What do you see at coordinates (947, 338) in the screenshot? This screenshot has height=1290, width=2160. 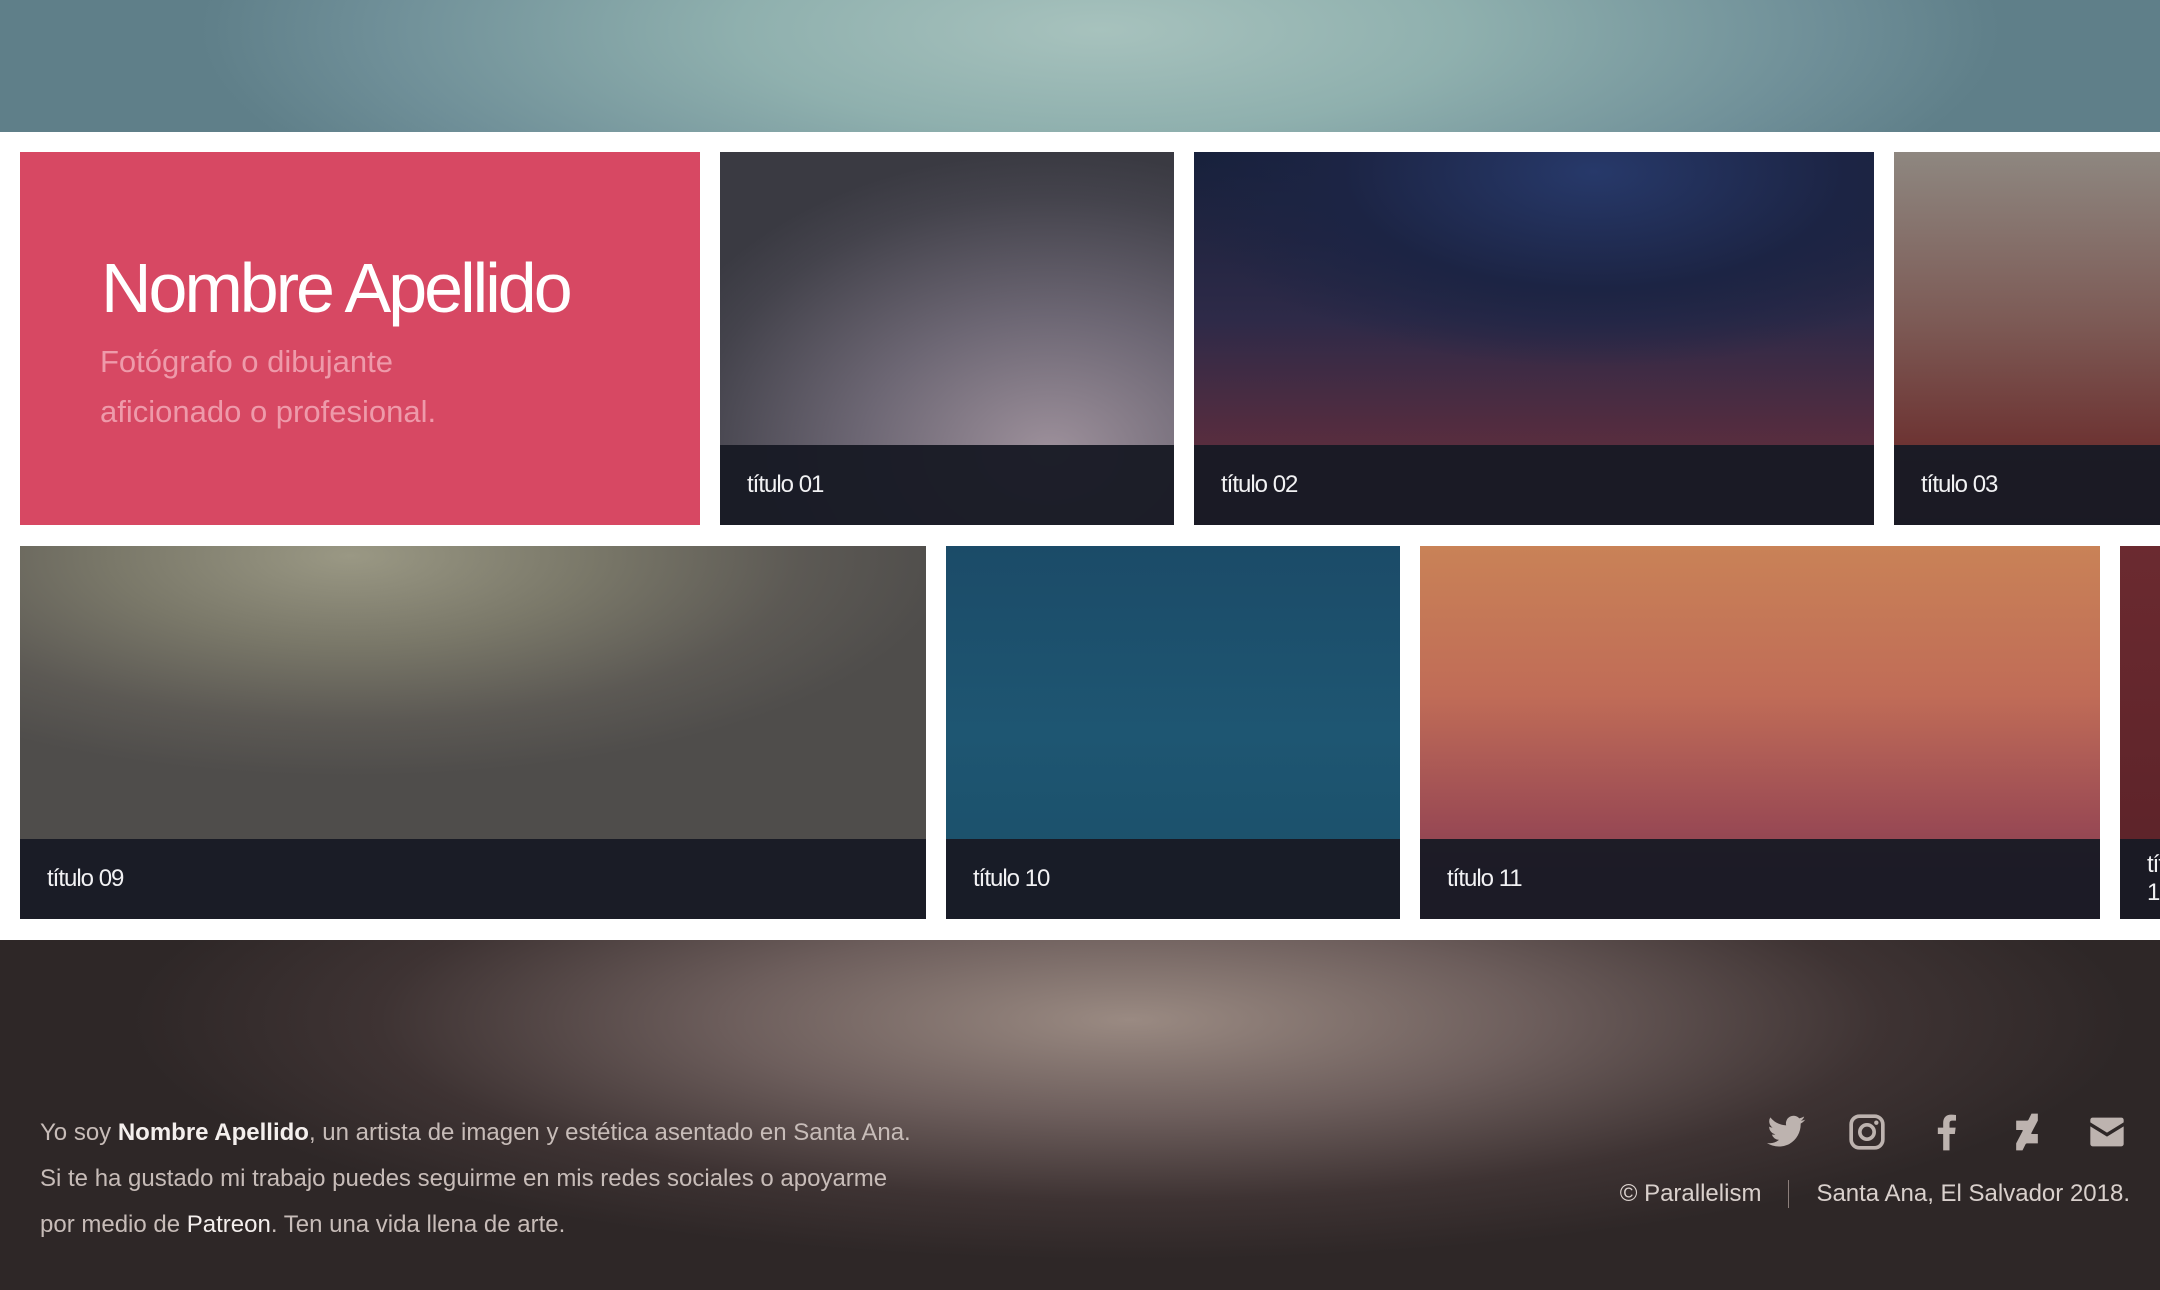 I see `gallery-item-01: título 01` at bounding box center [947, 338].